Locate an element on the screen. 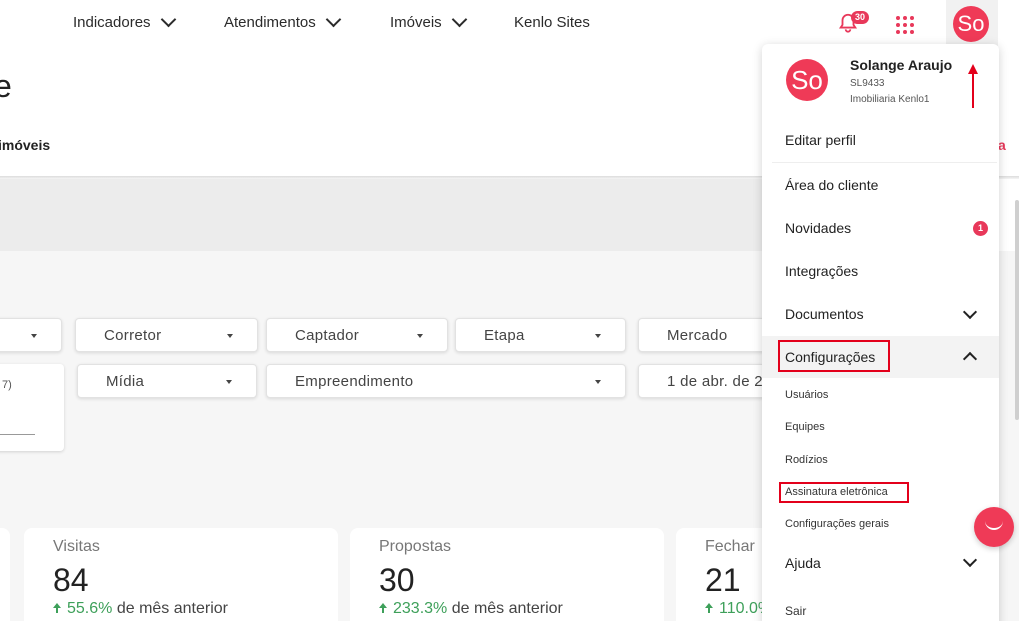  stat-delta: 233.3% de mês anterior is located at coordinates (471, 609).